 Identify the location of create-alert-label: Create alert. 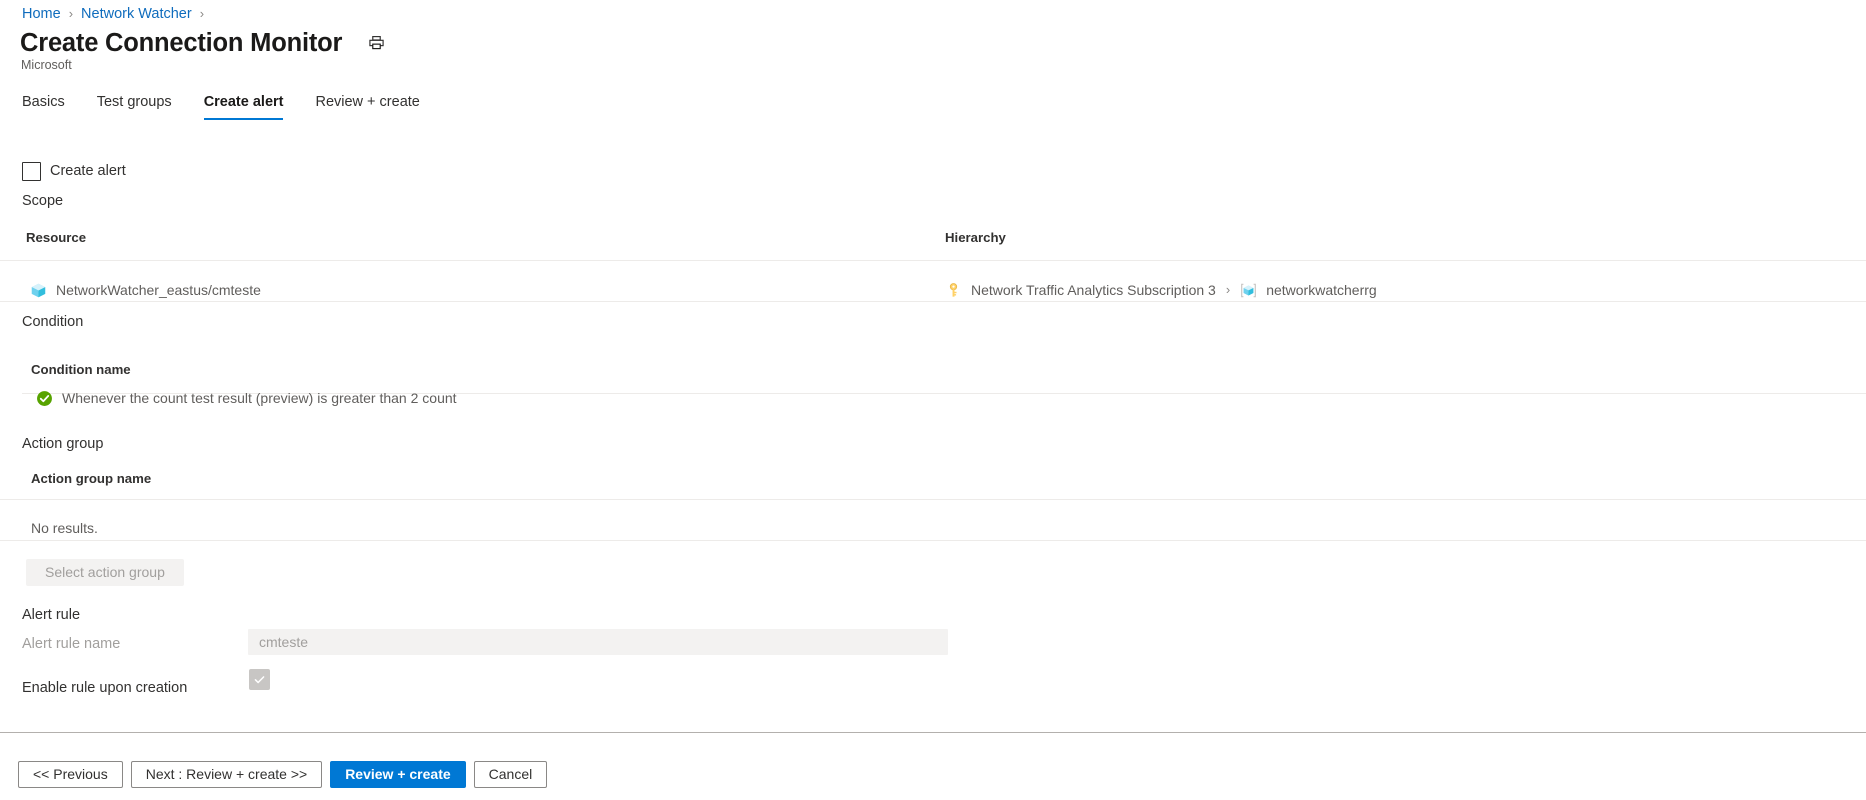
(88, 171).